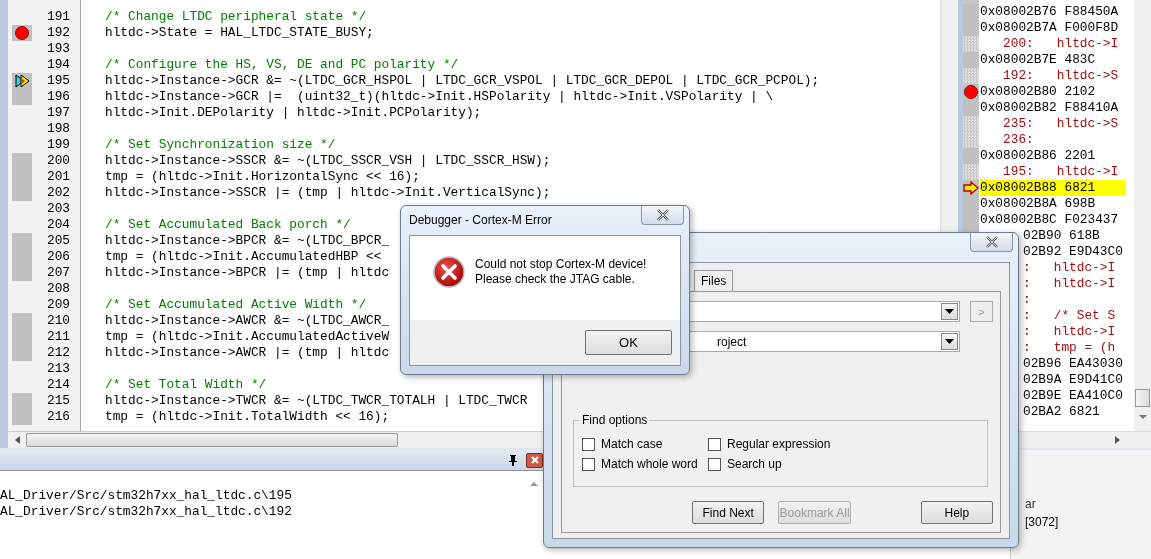 The width and height of the screenshot is (1151, 559). Describe the element at coordinates (1038, 155) in the screenshot. I see `instruction-line: 0x08002B86 2201` at that location.